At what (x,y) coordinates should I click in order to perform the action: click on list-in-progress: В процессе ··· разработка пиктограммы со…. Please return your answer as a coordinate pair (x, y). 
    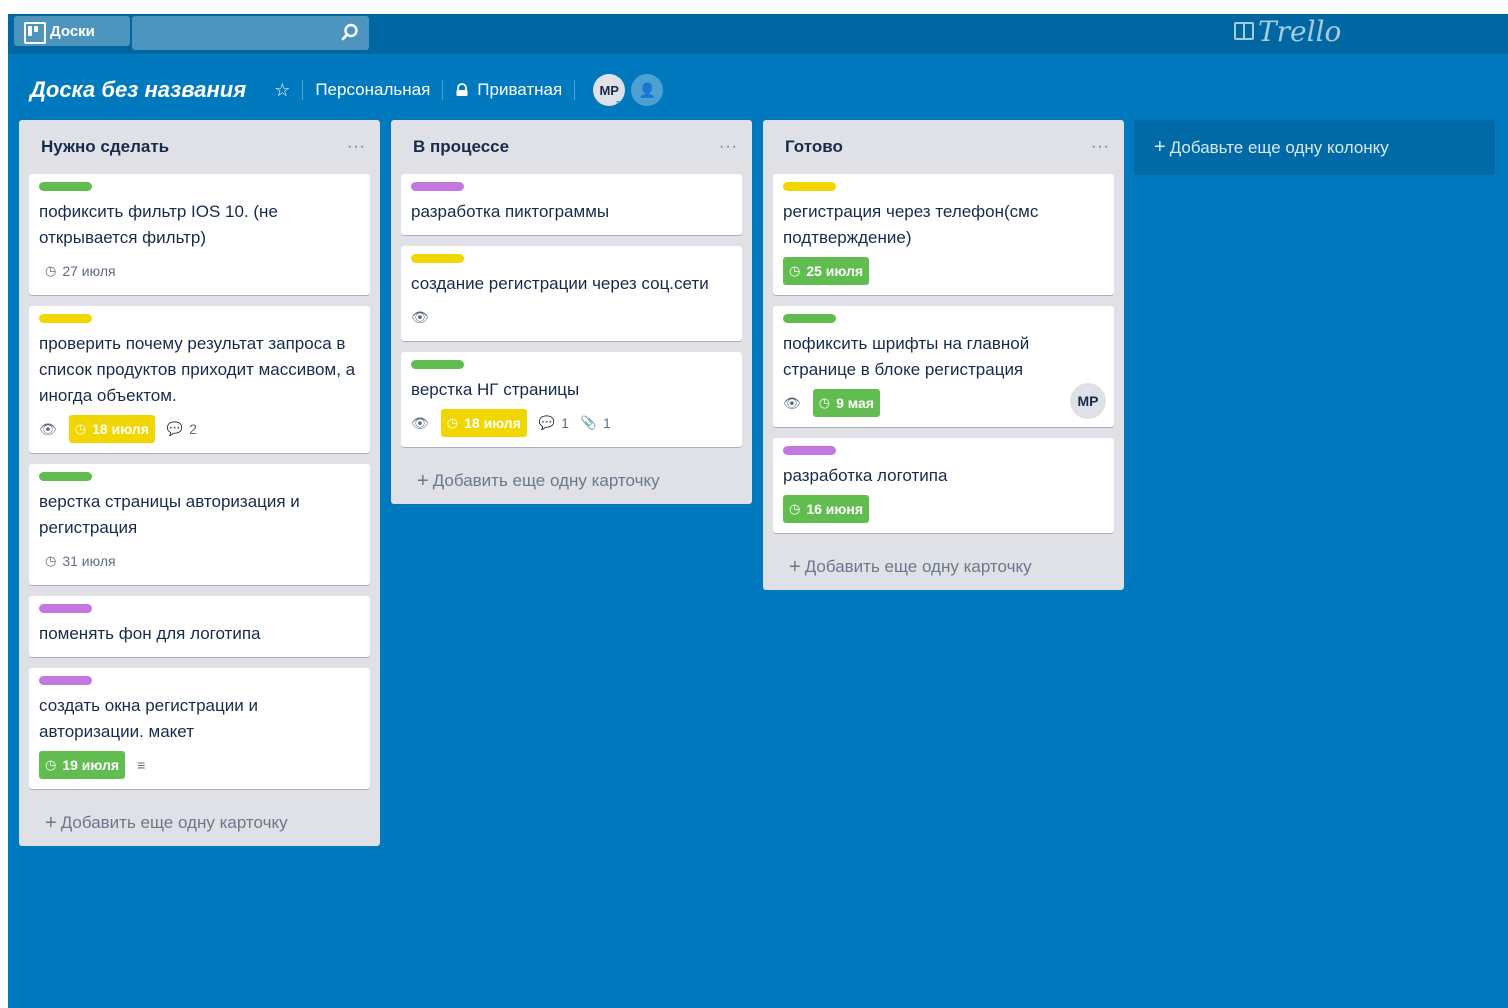
    Looking at the image, I should click on (571, 312).